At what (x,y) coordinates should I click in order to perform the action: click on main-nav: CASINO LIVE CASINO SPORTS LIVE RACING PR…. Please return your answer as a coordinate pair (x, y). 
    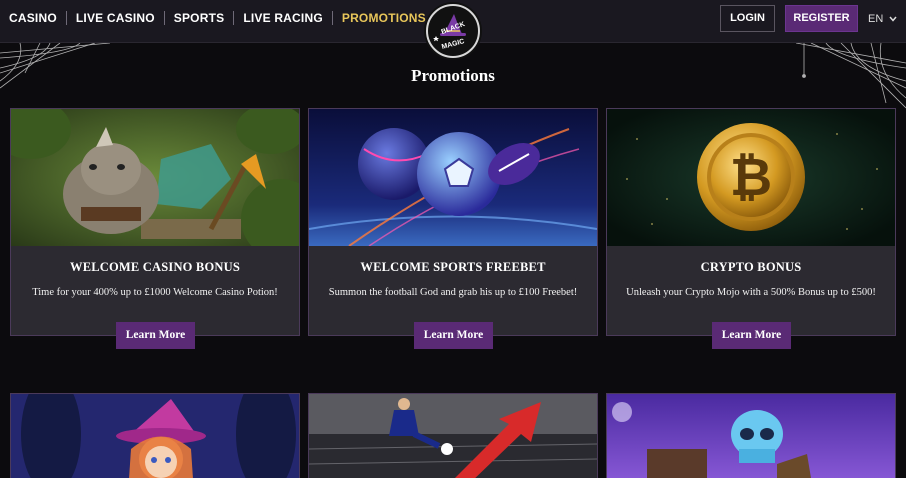
    Looking at the image, I should click on (217, 18).